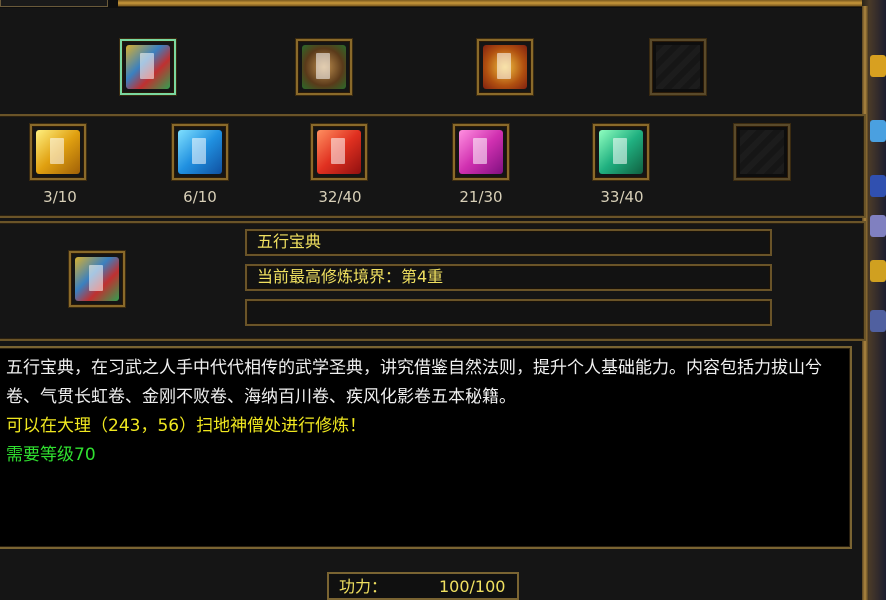 The image size is (886, 600). I want to click on book-count: 21/30, so click(481, 197).